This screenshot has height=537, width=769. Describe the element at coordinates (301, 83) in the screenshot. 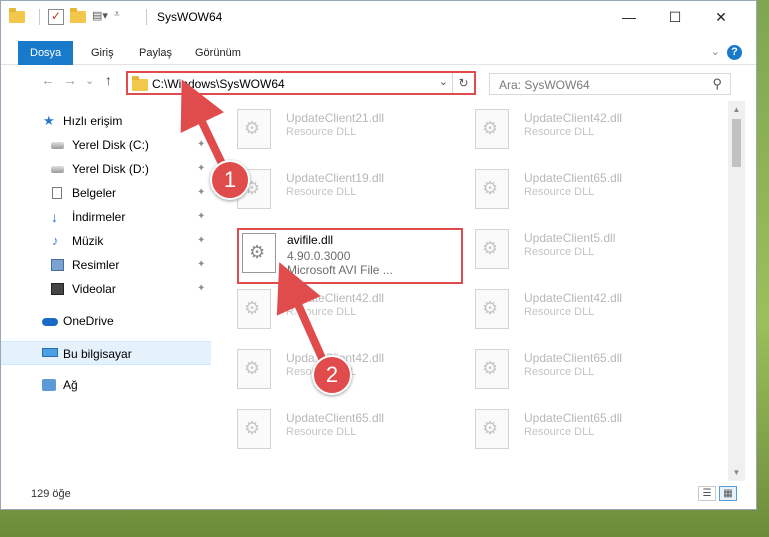

I see `address-bar: C:\Windows\SysWOW64 ⌄ ↻` at that location.